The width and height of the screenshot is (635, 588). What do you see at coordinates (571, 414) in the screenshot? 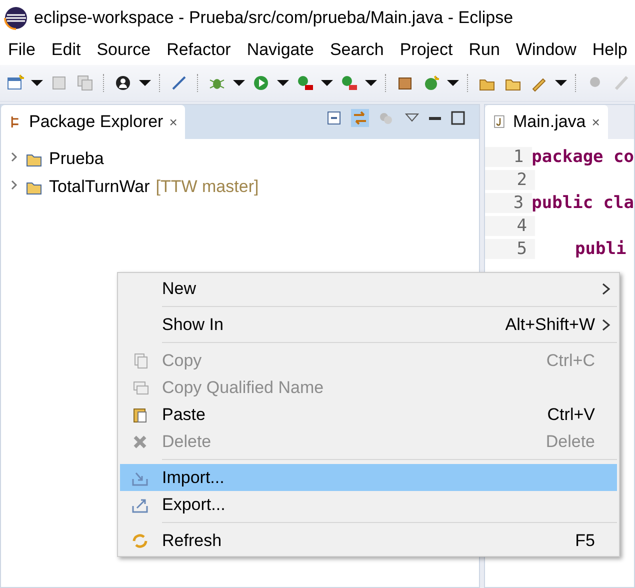
I see `shortcut-label: Ctrl+V` at bounding box center [571, 414].